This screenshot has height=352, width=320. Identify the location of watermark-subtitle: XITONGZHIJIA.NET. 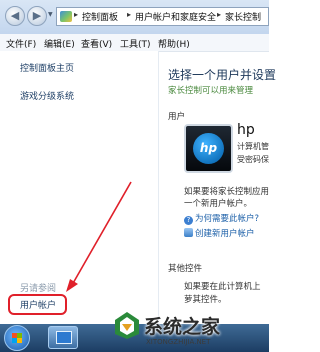
(178, 342).